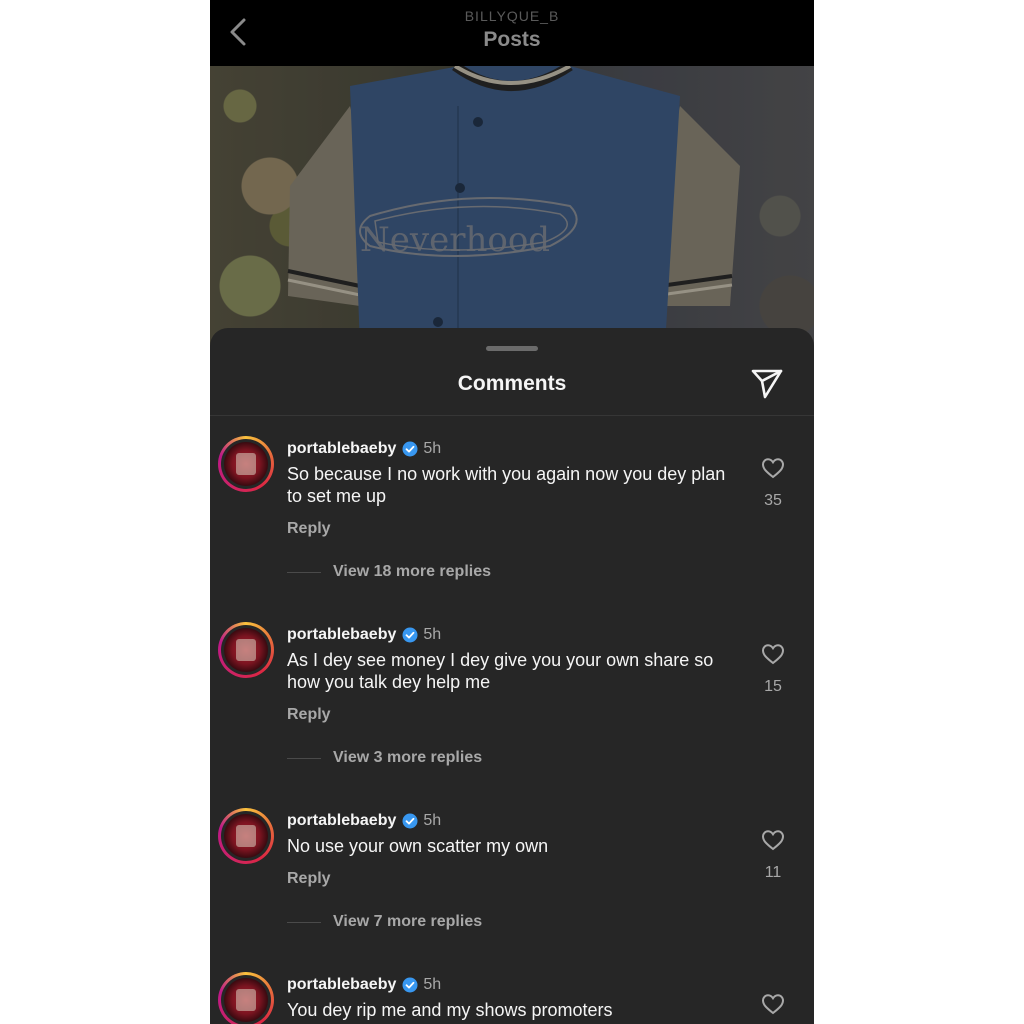 This screenshot has height=1024, width=1024. Describe the element at coordinates (408, 757) in the screenshot. I see `view-more-label: View 3 more replies` at that location.